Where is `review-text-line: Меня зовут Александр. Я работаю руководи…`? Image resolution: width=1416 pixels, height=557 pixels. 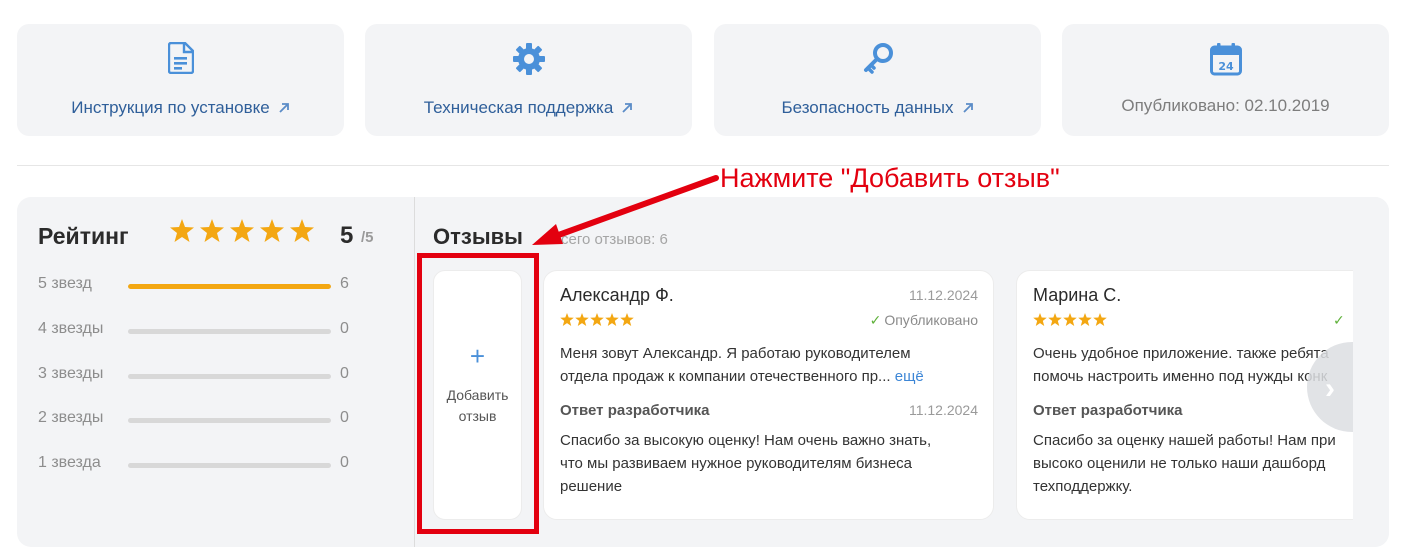 review-text-line: Меня зовут Александр. Я работаю руководи… is located at coordinates (735, 353).